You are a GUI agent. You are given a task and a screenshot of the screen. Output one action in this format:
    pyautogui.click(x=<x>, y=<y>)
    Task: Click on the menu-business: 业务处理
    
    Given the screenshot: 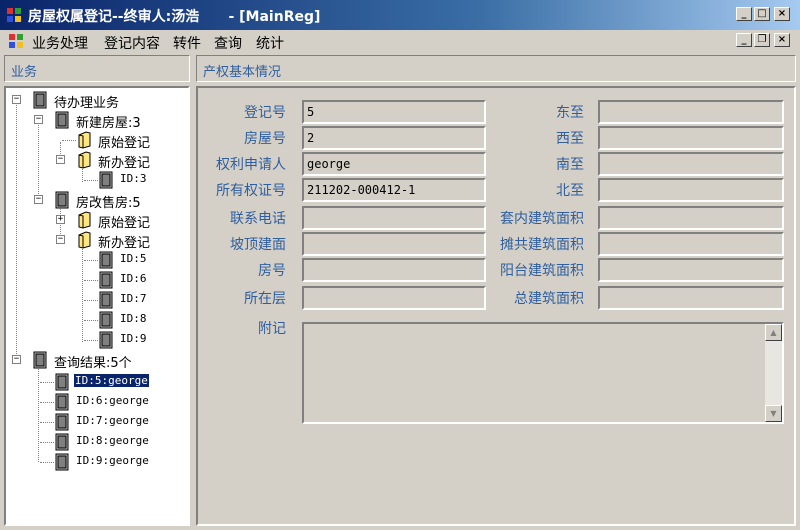 What is the action you would take?
    pyautogui.click(x=60, y=43)
    